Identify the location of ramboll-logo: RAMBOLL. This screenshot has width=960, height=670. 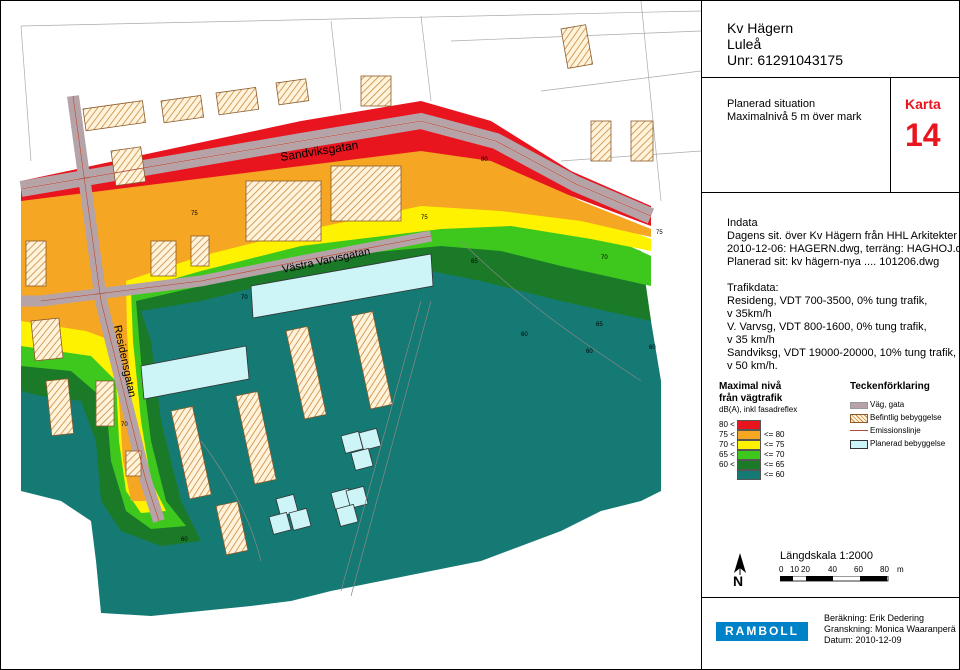
(762, 631).